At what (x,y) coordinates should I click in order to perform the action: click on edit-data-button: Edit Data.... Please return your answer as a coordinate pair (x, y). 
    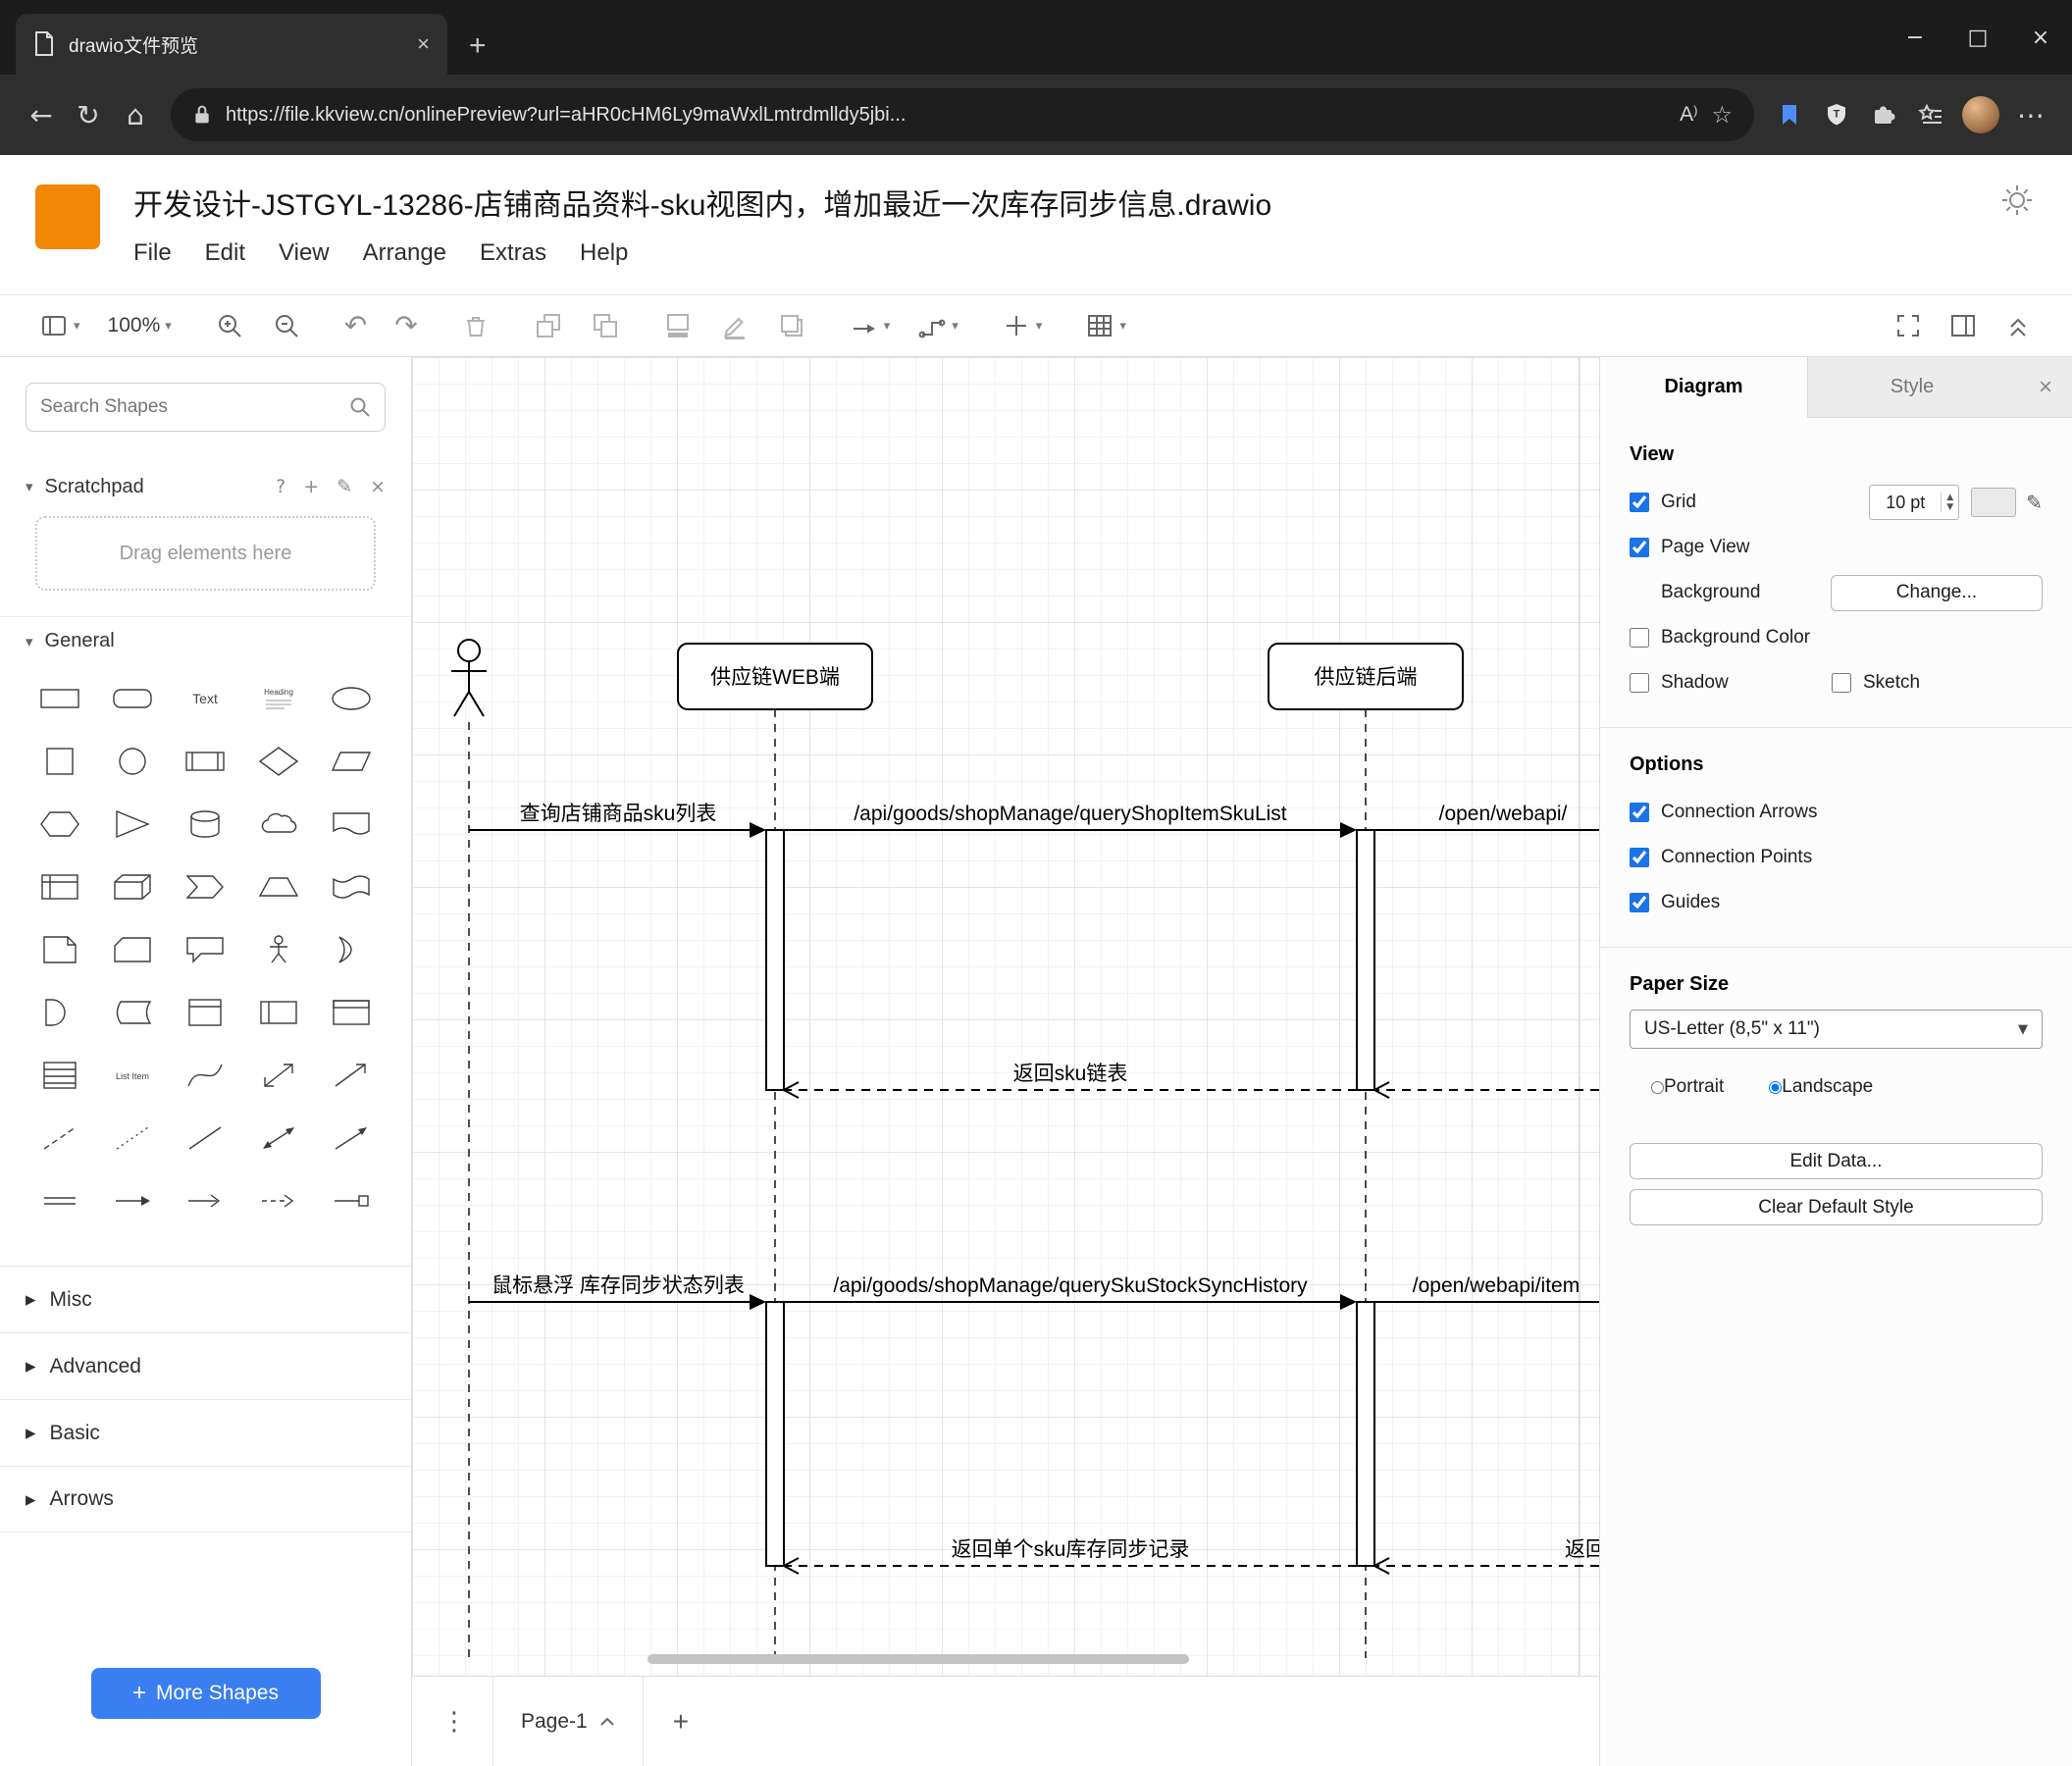
    Looking at the image, I should click on (1836, 1161).